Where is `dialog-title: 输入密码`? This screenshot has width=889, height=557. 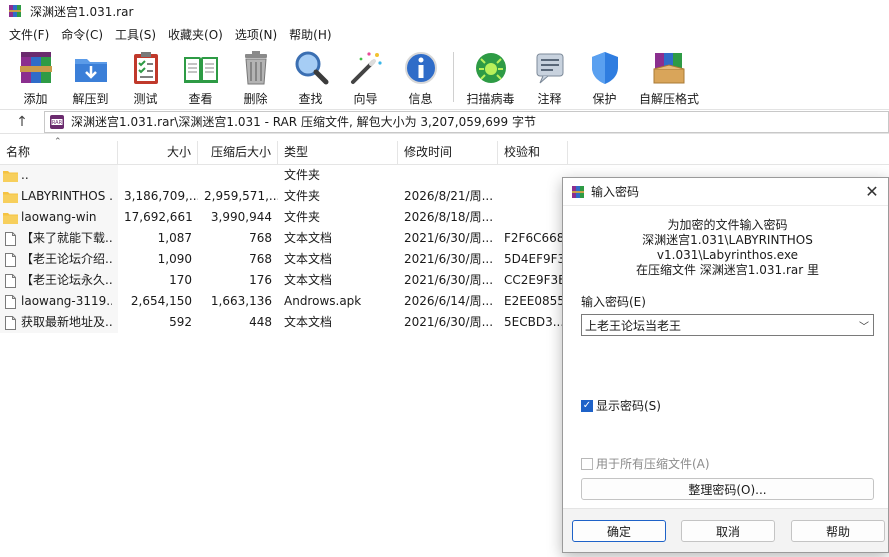 dialog-title: 输入密码 is located at coordinates (615, 192).